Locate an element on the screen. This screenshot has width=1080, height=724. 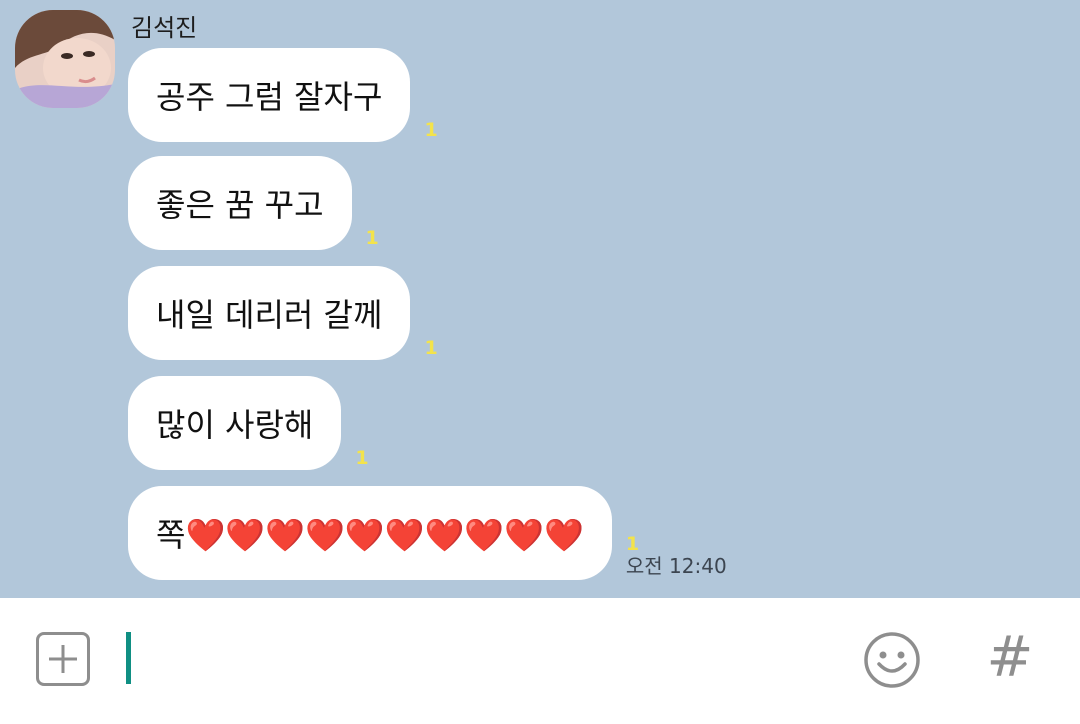
emoji-button is located at coordinates (892, 660).